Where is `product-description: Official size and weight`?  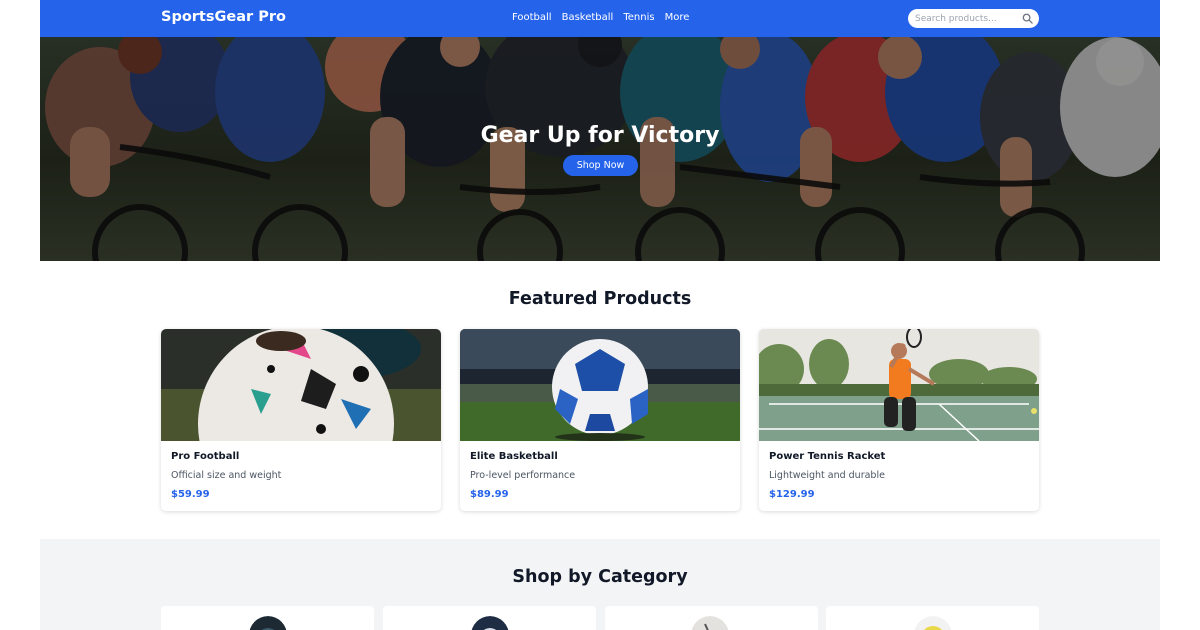
product-description: Official size and weight is located at coordinates (226, 475).